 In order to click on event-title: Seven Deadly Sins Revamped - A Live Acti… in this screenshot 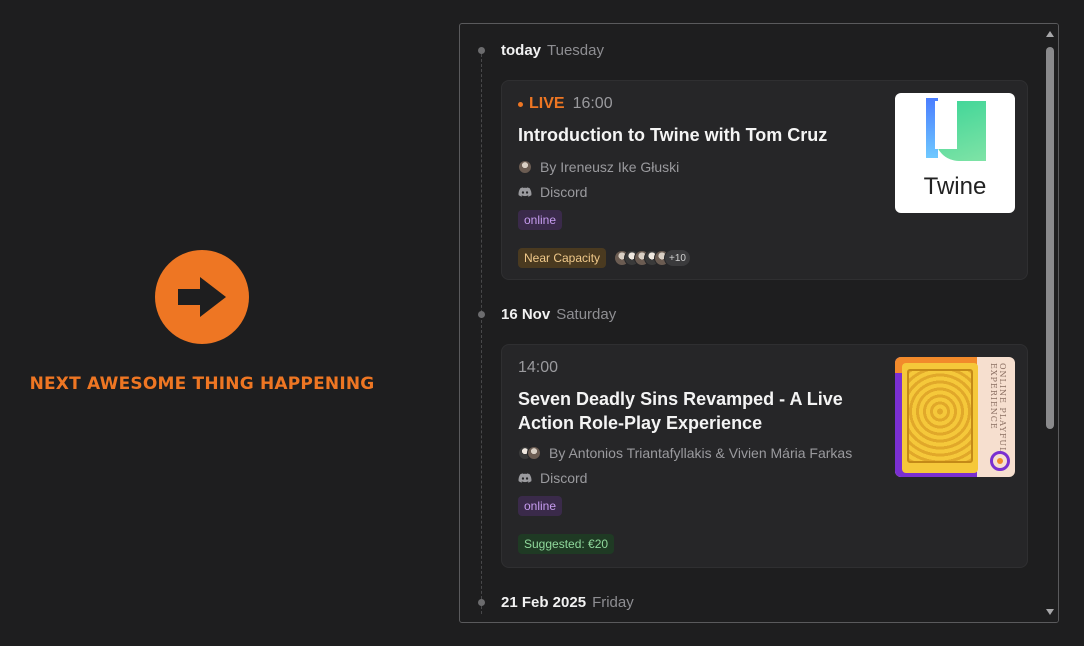, I will do `click(698, 411)`.